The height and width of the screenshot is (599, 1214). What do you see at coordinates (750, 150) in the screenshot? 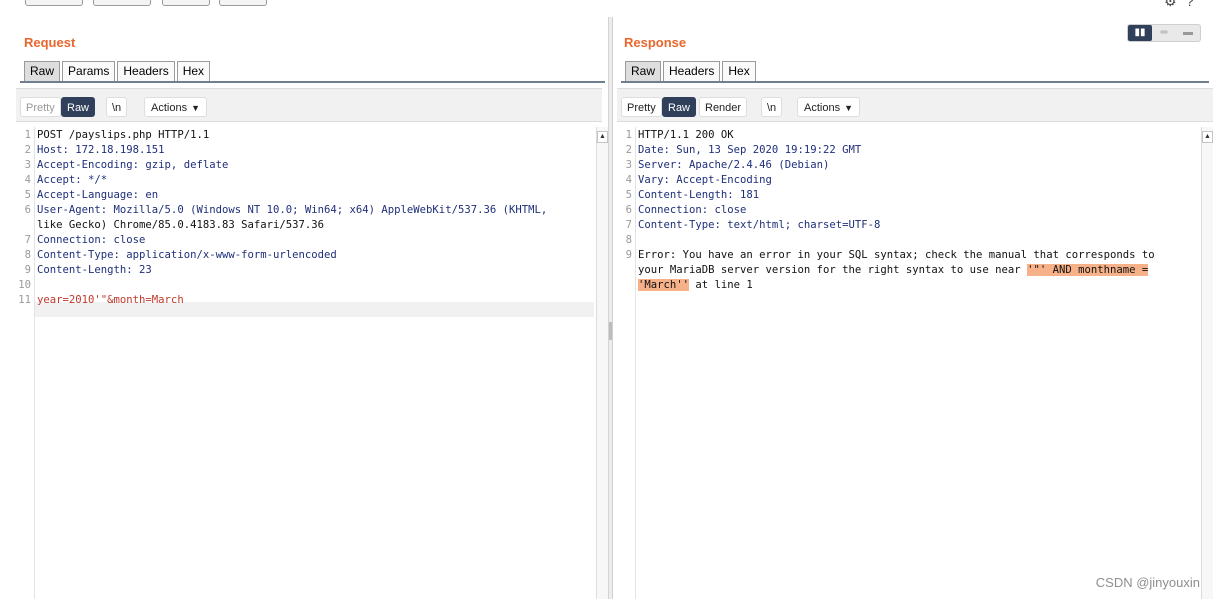
I see `response-line: Date: Sun, 13 Sep 2020 19:19:22 GMT` at bounding box center [750, 150].